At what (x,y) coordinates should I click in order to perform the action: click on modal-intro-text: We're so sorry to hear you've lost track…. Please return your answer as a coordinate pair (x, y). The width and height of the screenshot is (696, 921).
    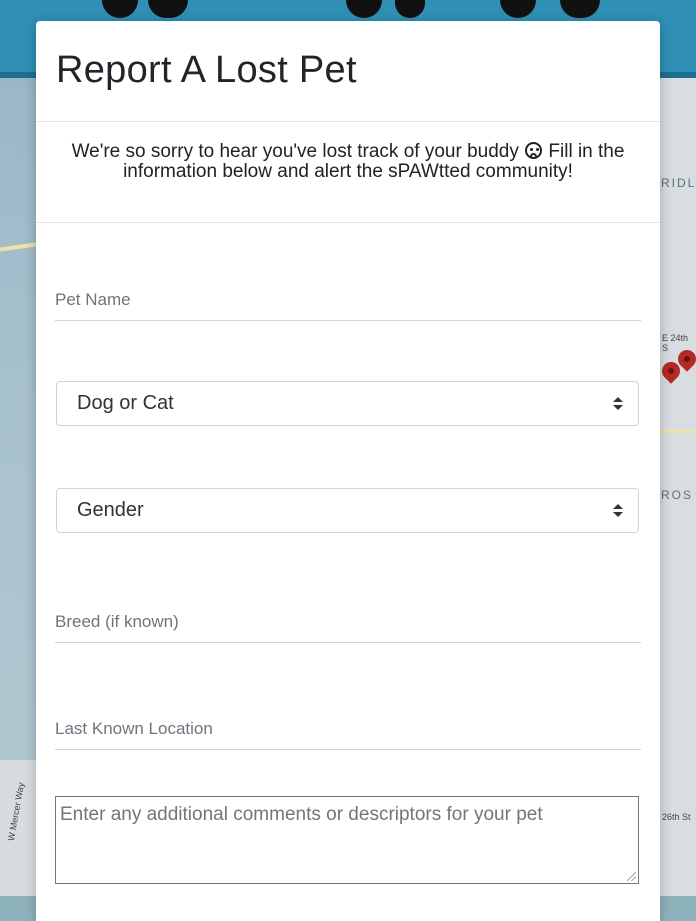
    Looking at the image, I should click on (348, 172).